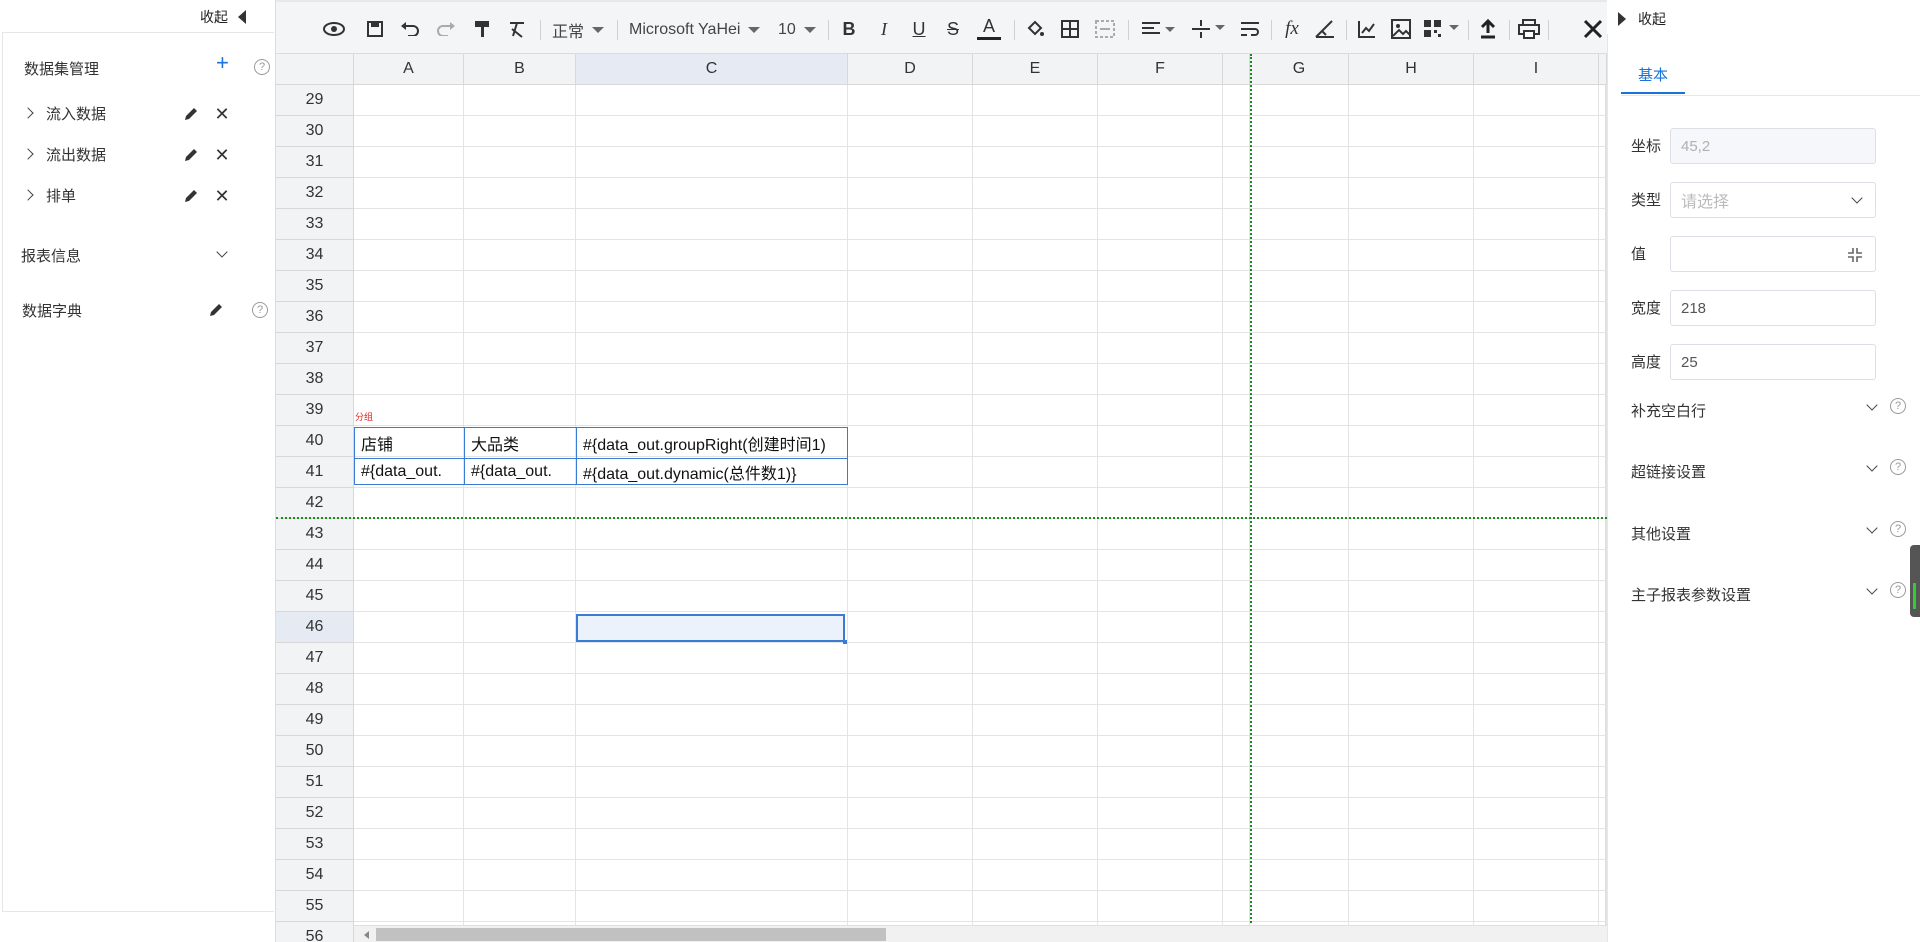 The width and height of the screenshot is (1920, 942). What do you see at coordinates (315, 565) in the screenshot?
I see `row-header: 44` at bounding box center [315, 565].